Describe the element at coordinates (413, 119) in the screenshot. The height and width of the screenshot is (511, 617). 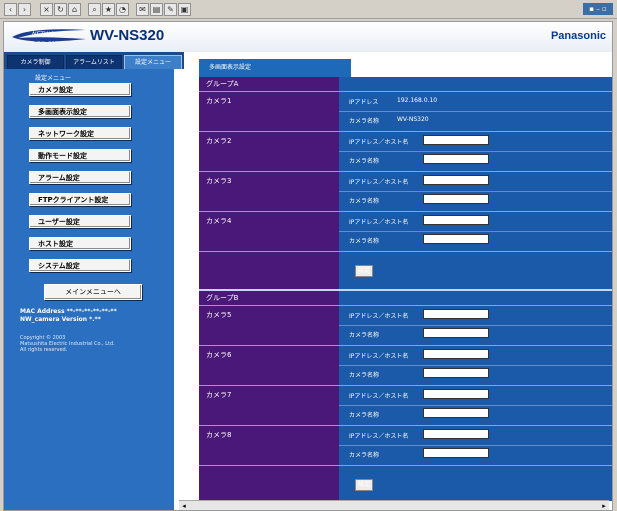
I see `camera-1-name-value: WV-NS320` at that location.